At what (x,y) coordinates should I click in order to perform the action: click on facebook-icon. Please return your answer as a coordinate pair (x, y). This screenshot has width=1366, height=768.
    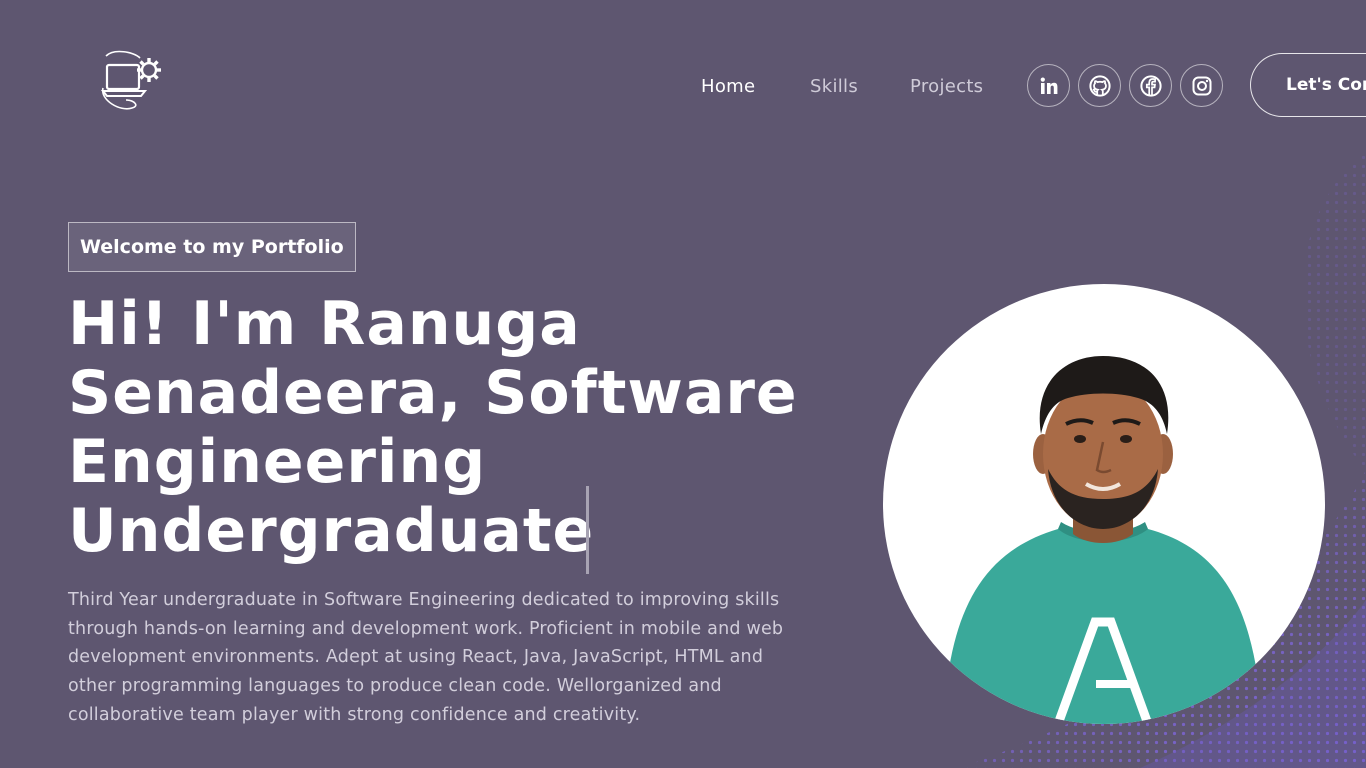
    Looking at the image, I should click on (1150, 85).